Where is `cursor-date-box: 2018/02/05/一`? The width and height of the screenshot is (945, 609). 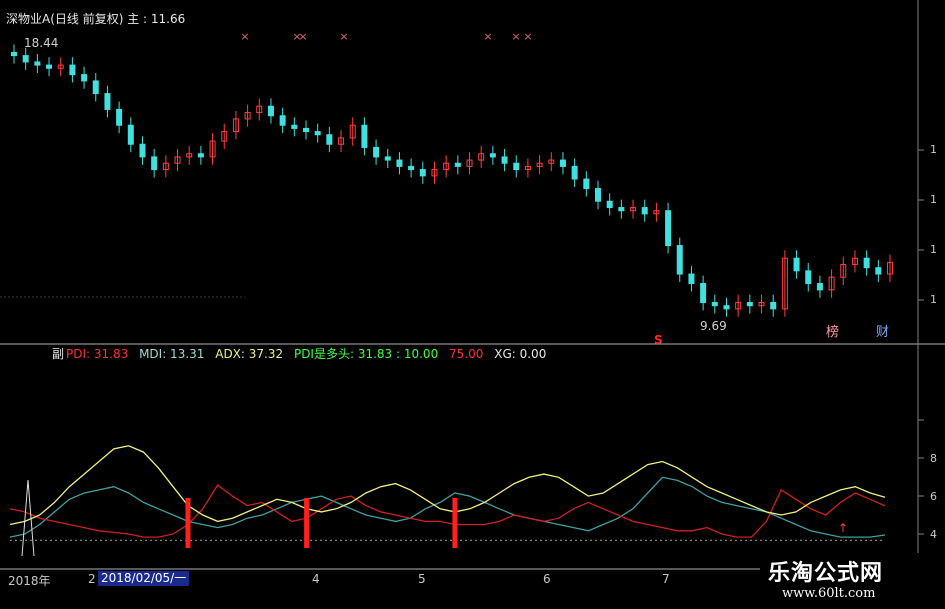 cursor-date-box: 2018/02/05/一 is located at coordinates (144, 578).